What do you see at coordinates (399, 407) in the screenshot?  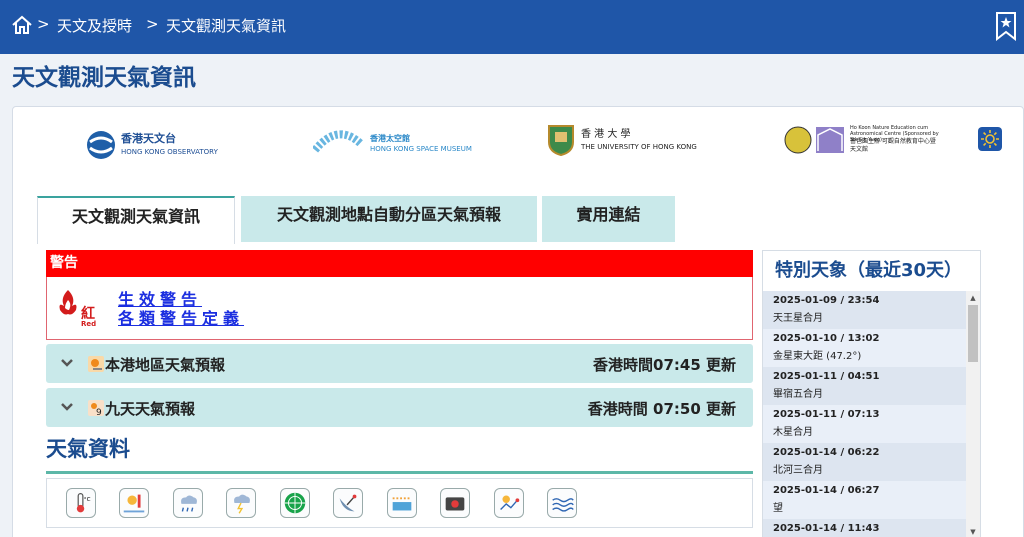 I see `nine-day-forecast-bar: 9 九天天氣預報 香港時間 07:50 更新` at bounding box center [399, 407].